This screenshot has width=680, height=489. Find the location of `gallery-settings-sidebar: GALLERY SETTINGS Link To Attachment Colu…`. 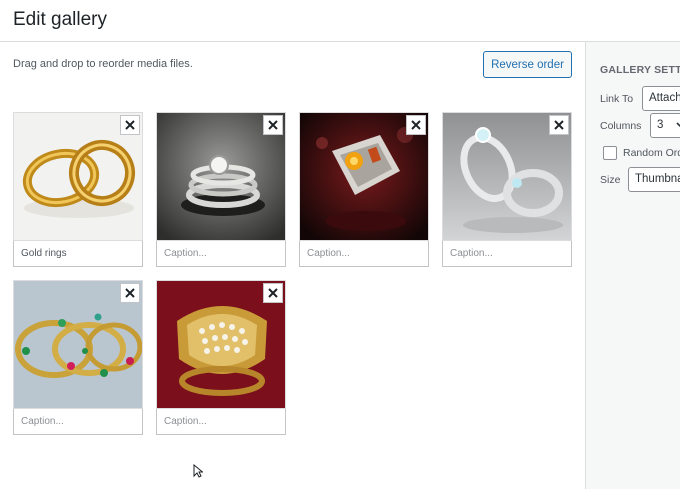

gallery-settings-sidebar: GALLERY SETTINGS Link To Attachment Colu… is located at coordinates (632, 265).